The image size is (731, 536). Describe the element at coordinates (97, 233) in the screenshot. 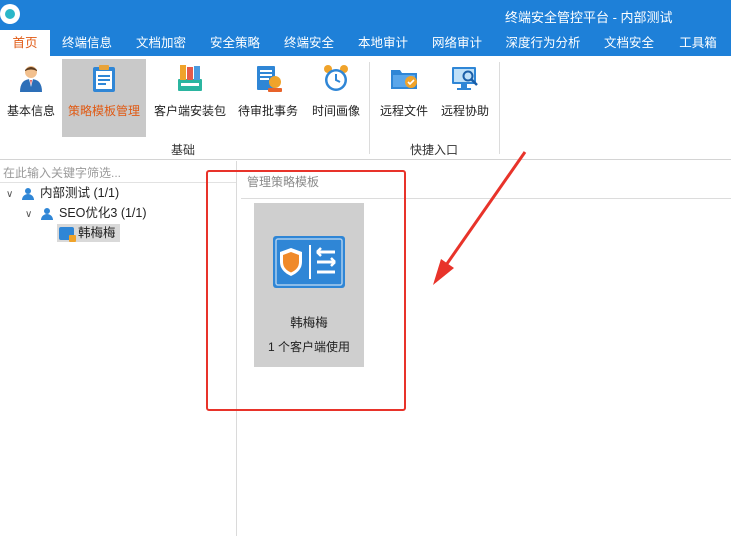

I see `tree-node-label: 韩梅梅` at that location.